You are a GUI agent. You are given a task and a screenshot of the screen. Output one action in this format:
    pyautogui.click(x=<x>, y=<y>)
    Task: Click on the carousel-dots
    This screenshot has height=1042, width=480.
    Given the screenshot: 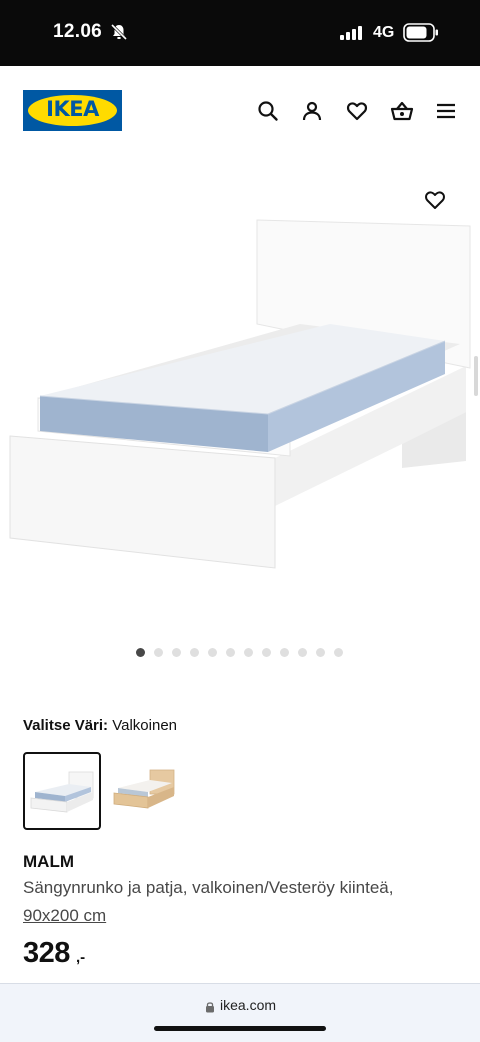 What is the action you would take?
    pyautogui.click(x=239, y=652)
    